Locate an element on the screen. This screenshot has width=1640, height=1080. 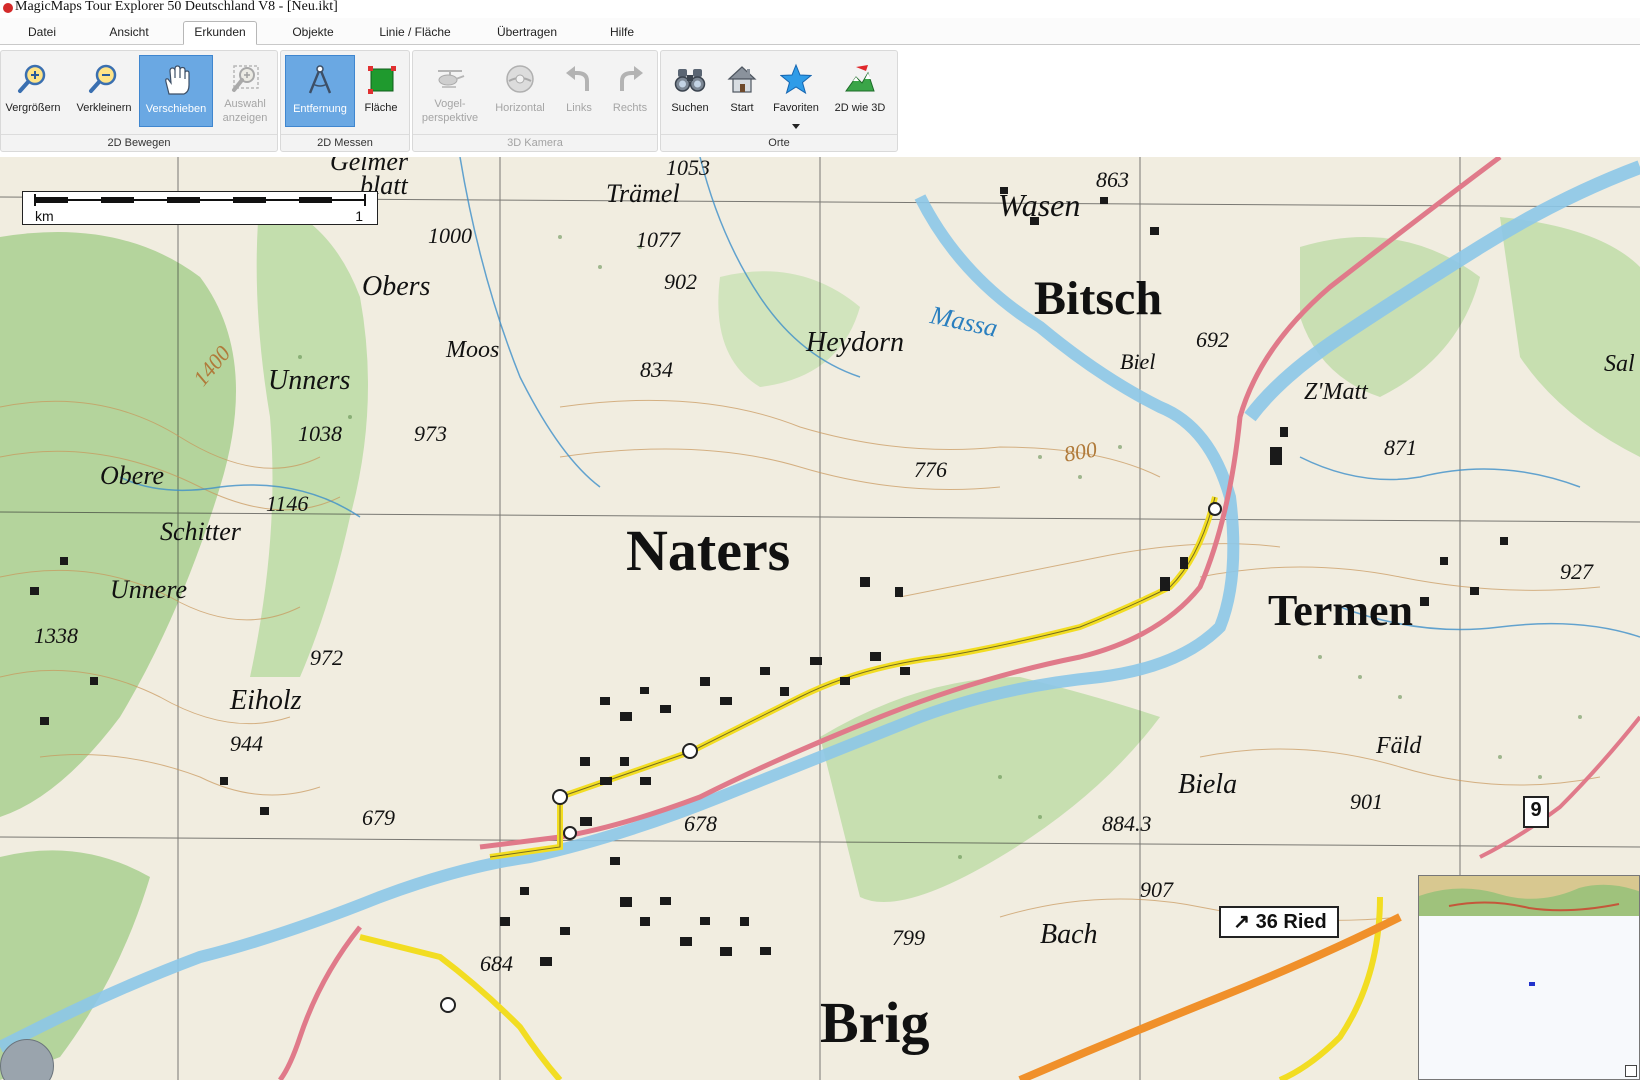
distance-button: Entfernung is located at coordinates (320, 91).